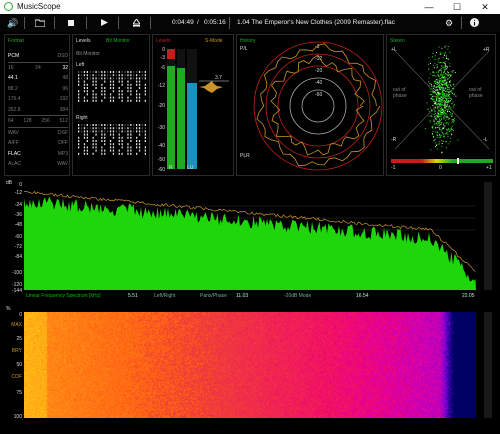  What do you see at coordinates (18, 205) in the screenshot?
I see `spectrum-y-label: -24` at bounding box center [18, 205].